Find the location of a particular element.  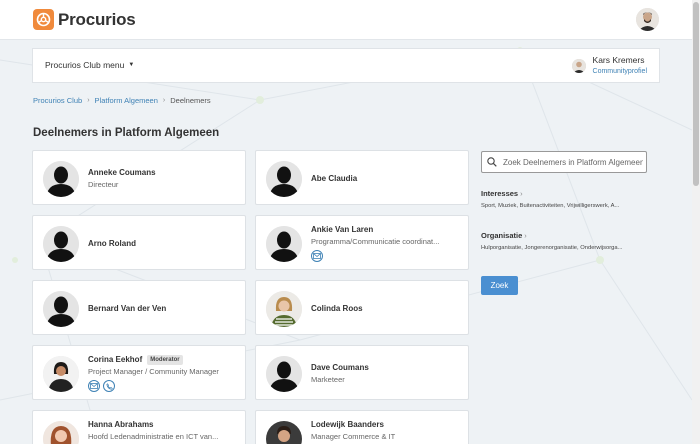

member-role: Project Manager / Community Manager is located at coordinates (153, 371).